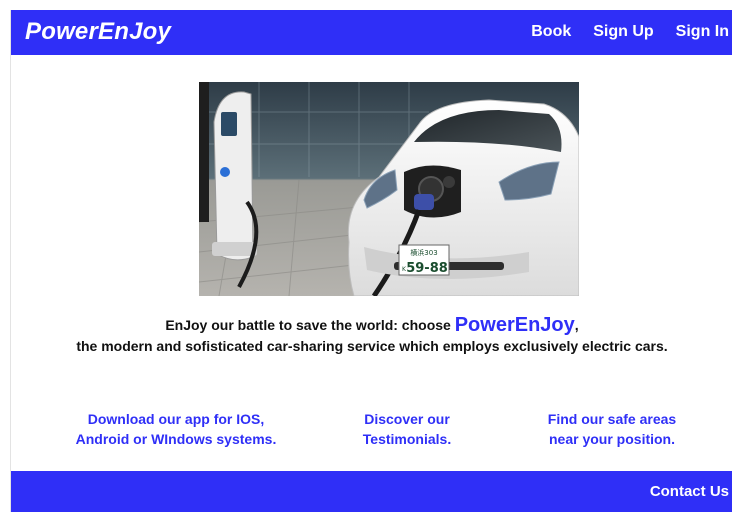  Describe the element at coordinates (702, 32) in the screenshot. I see `sign-in-link: Sign In` at that location.